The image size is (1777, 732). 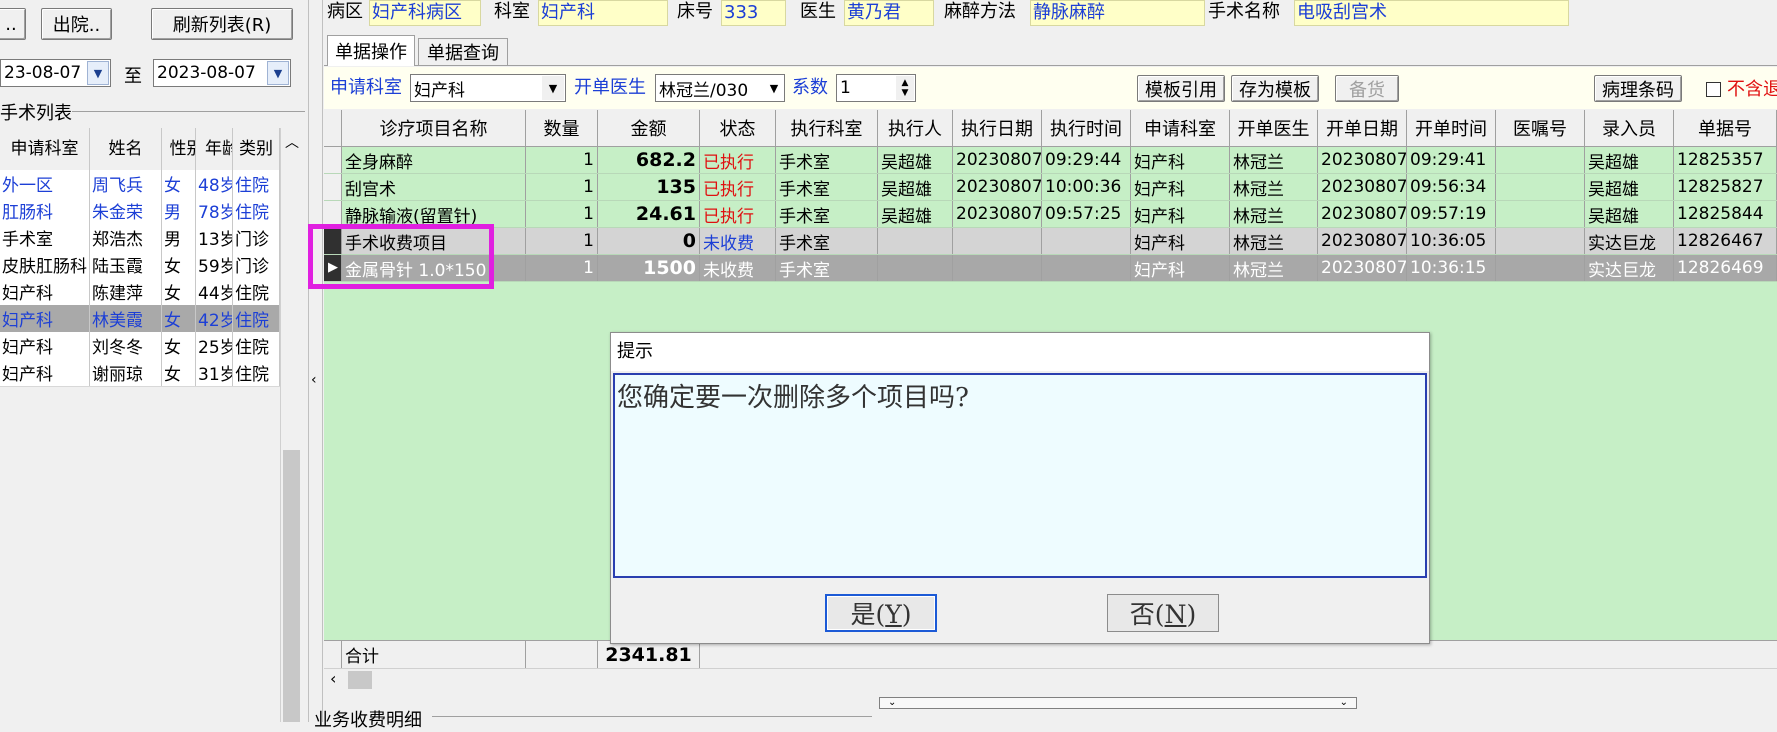 What do you see at coordinates (1180, 128) in the screenshot?
I see `col-header-apply-dept: 申请科室` at bounding box center [1180, 128].